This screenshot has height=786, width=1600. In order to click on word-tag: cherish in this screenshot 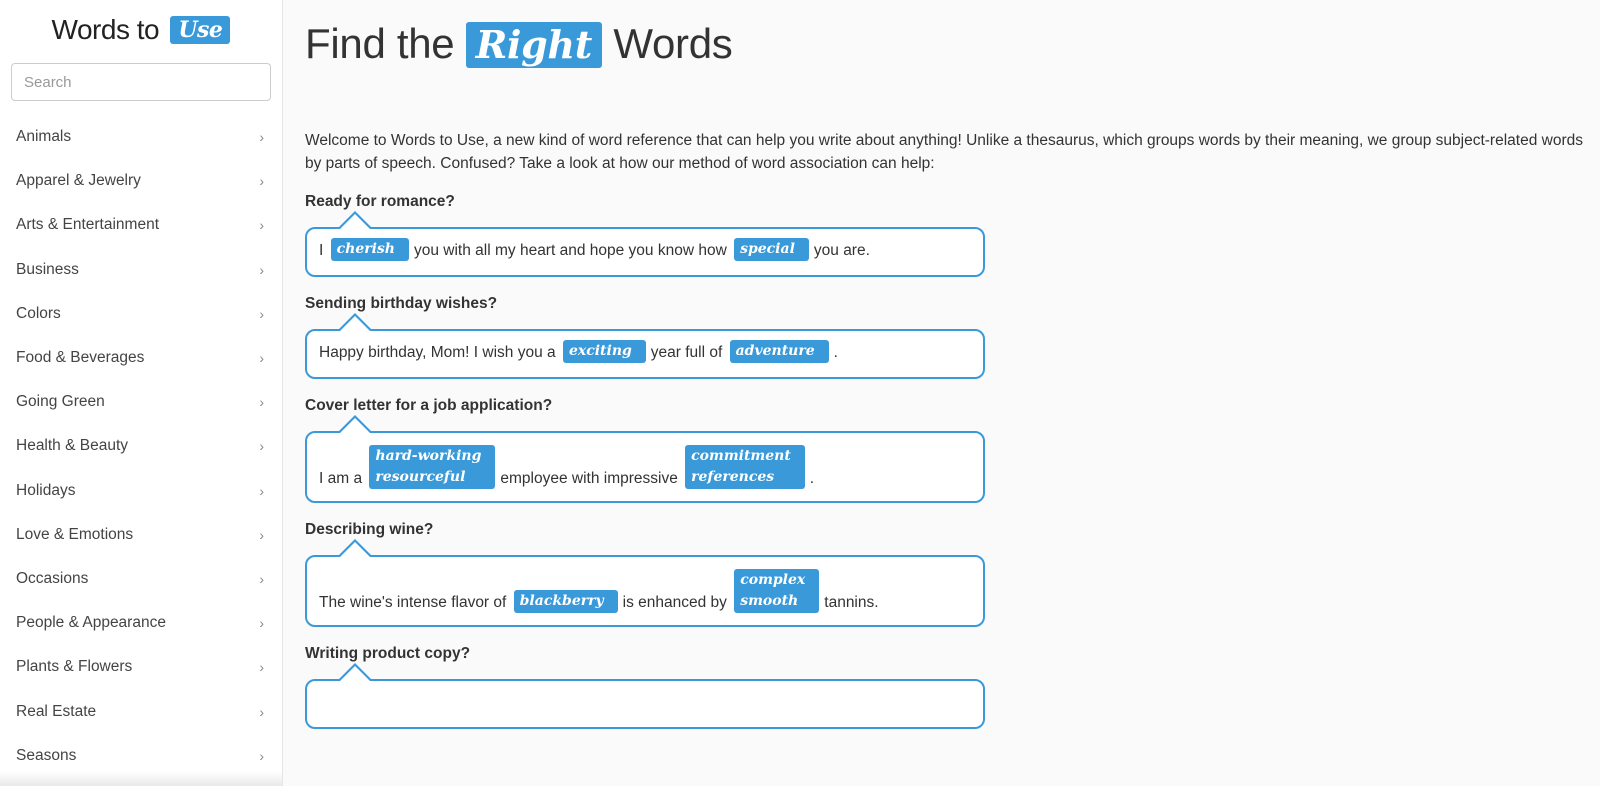, I will do `click(369, 249)`.